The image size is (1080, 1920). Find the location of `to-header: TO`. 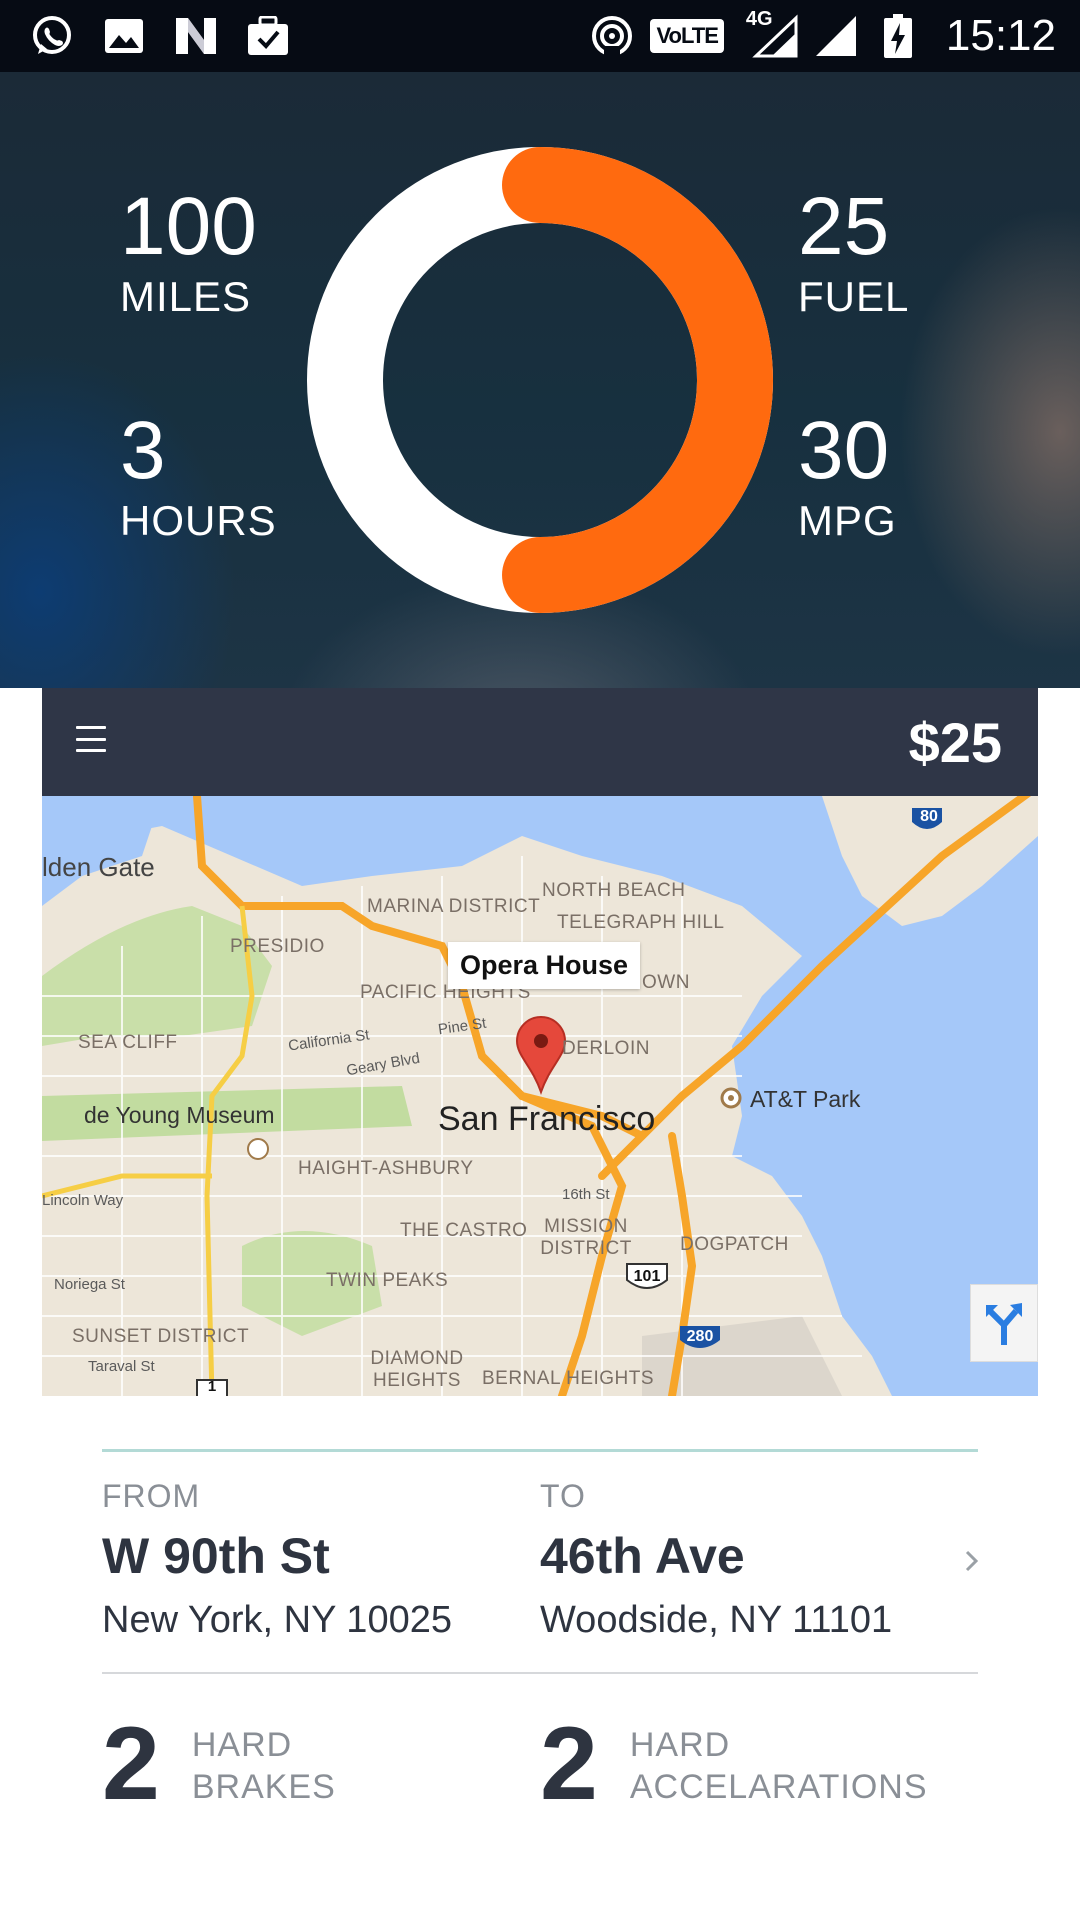

to-header: TO is located at coordinates (563, 1496).